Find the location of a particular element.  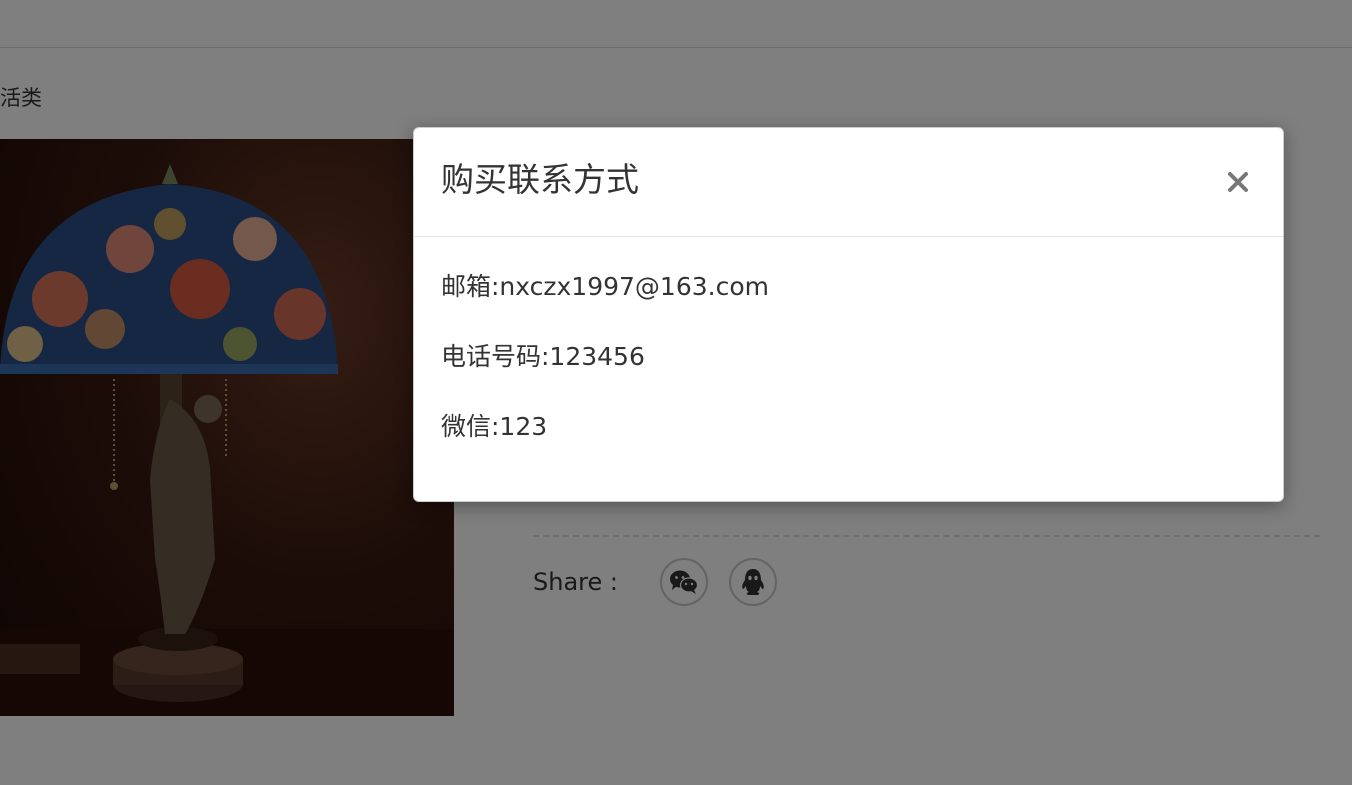

modal-close-button is located at coordinates (1238, 182).